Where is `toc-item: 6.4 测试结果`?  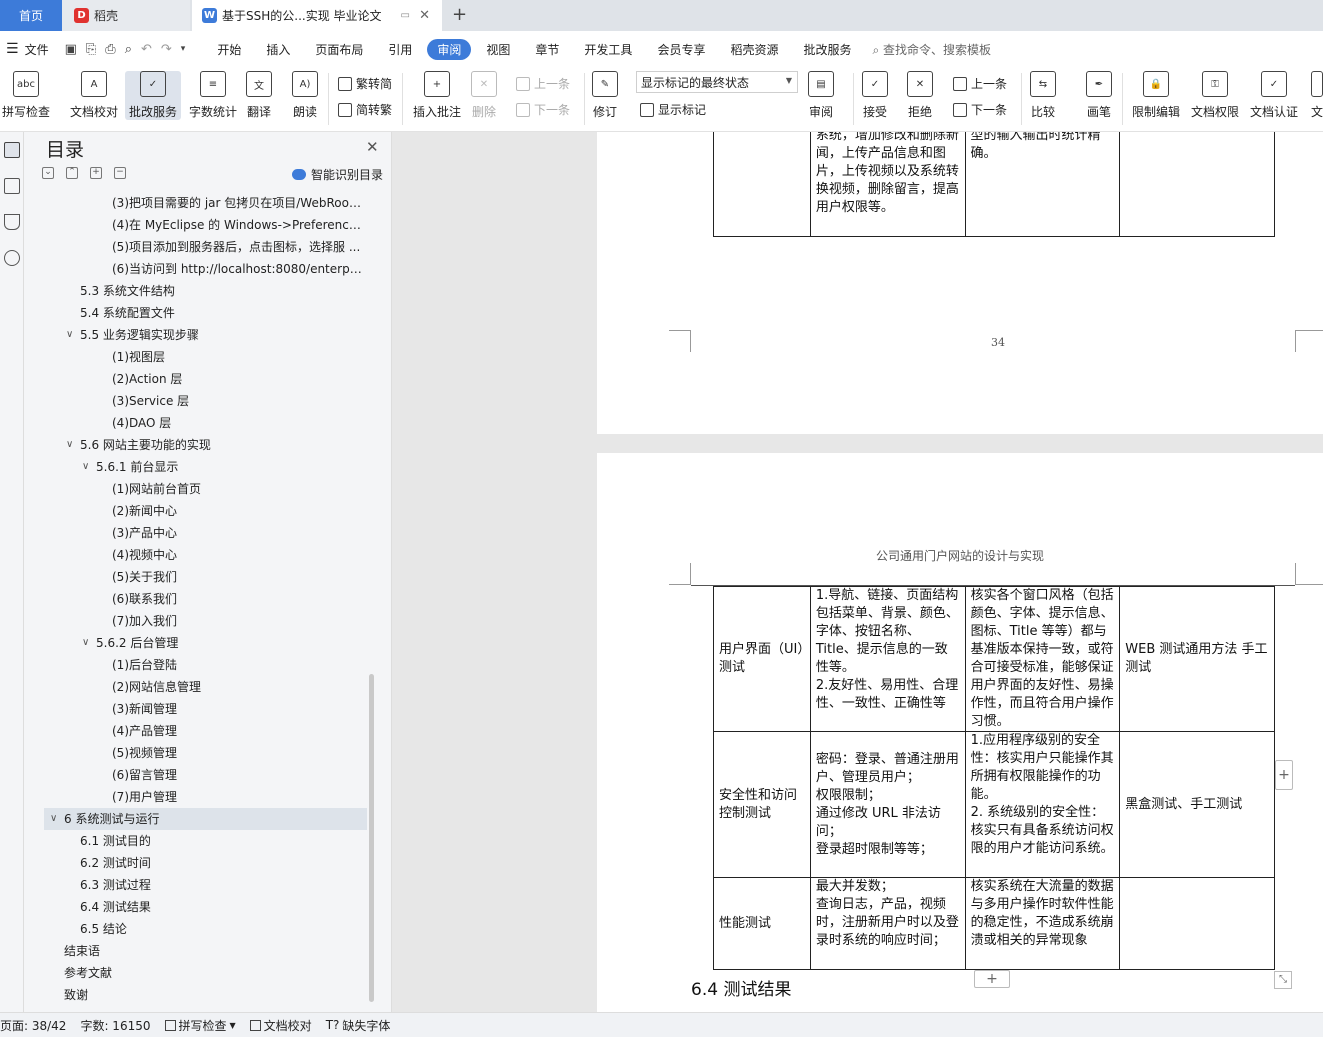 toc-item: 6.4 测试结果 is located at coordinates (220, 907).